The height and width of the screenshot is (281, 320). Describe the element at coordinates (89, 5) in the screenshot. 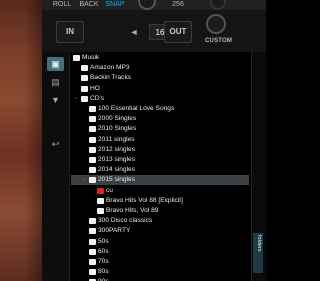

I see `back-button: BACK` at that location.